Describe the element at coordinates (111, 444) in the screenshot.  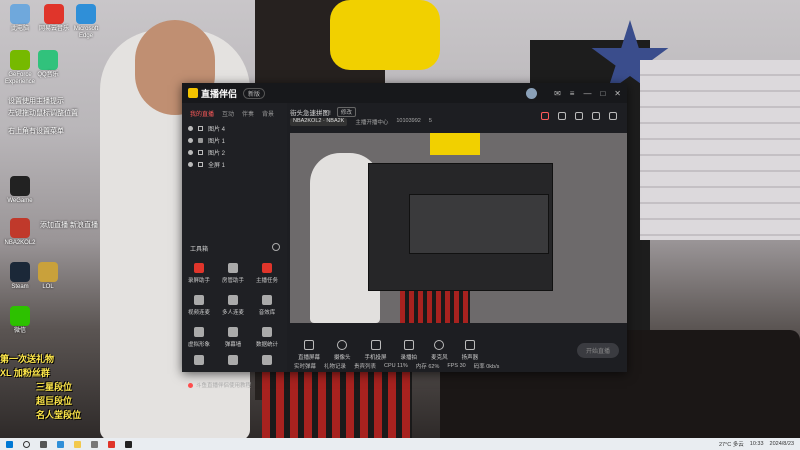
I see `netease-icon` at that location.